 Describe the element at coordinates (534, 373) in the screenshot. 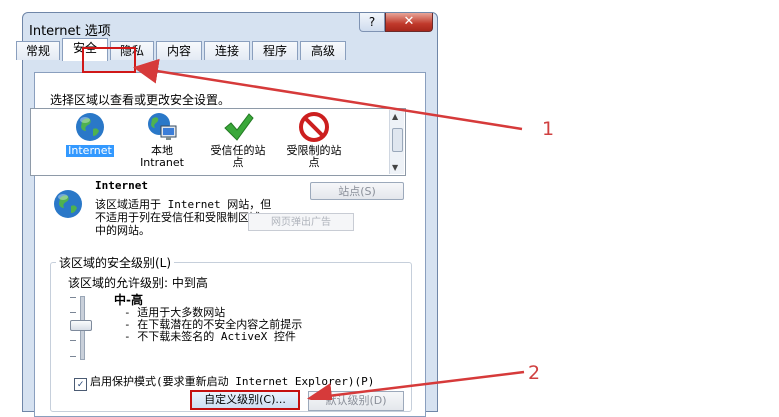

I see `annotation-label-2: 2` at that location.